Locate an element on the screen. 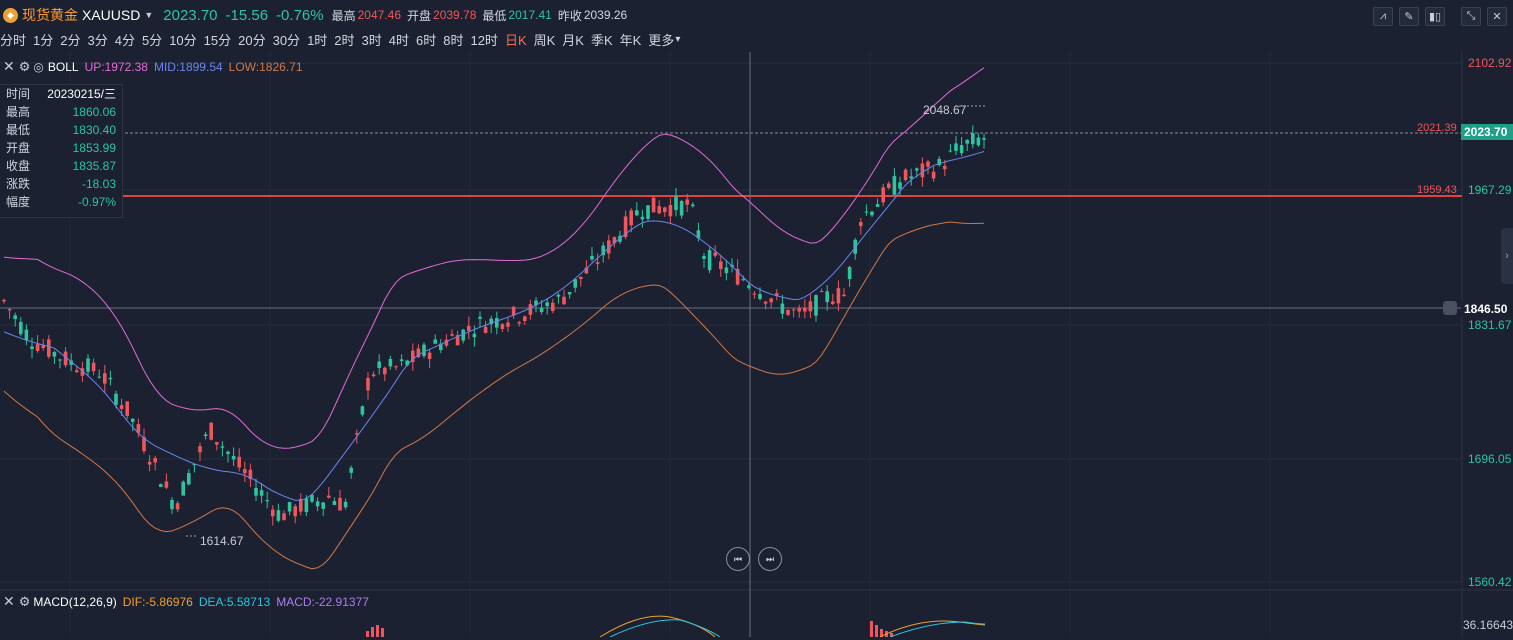 The height and width of the screenshot is (640, 1513). period-tab: 2时 is located at coordinates (344, 39).